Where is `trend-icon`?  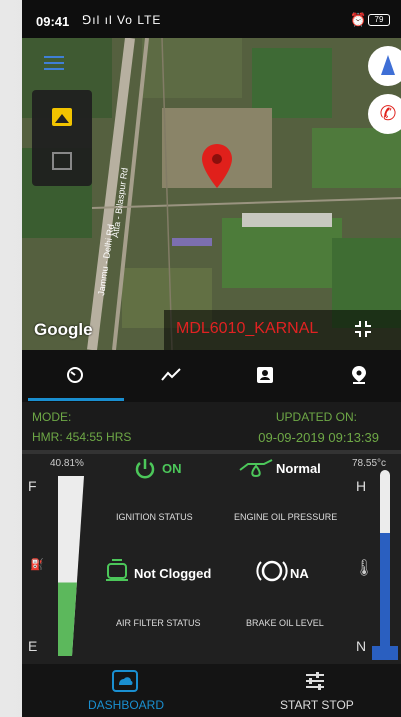
trend-icon is located at coordinates (171, 374).